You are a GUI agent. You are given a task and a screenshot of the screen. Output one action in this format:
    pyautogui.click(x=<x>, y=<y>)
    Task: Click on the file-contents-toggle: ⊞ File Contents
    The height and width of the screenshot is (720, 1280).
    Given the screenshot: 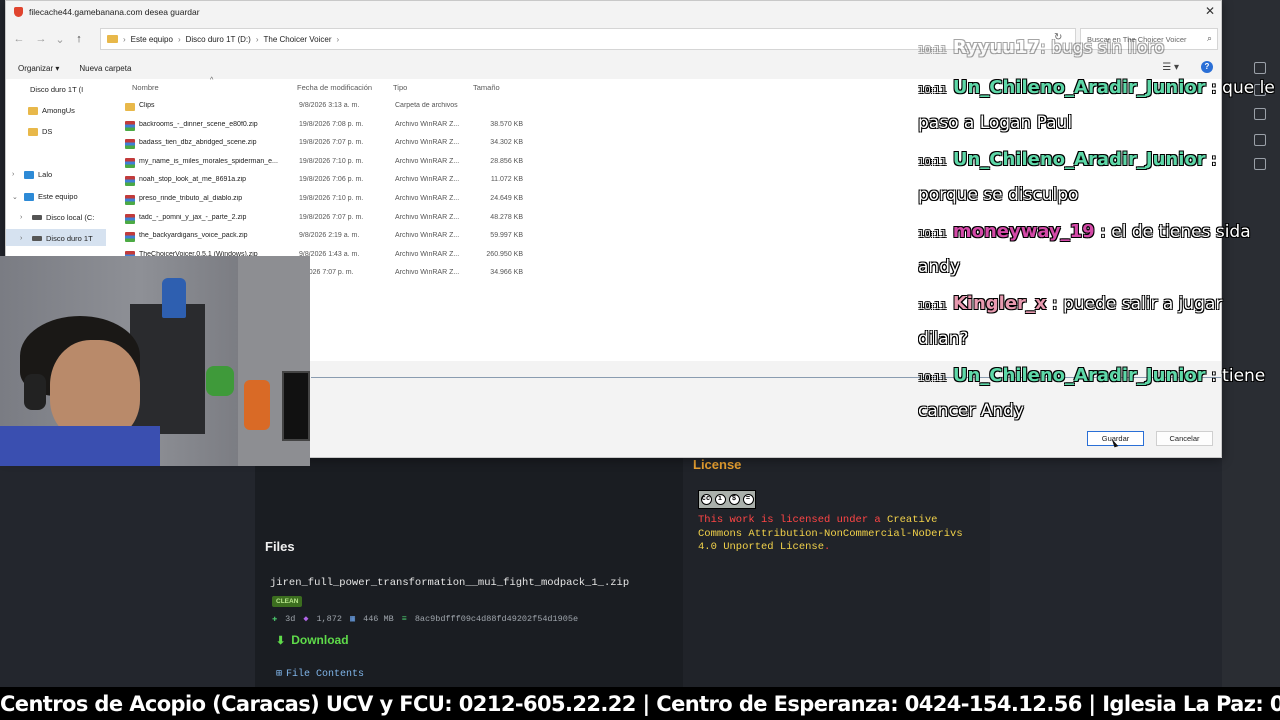 What is the action you would take?
    pyautogui.click(x=320, y=674)
    